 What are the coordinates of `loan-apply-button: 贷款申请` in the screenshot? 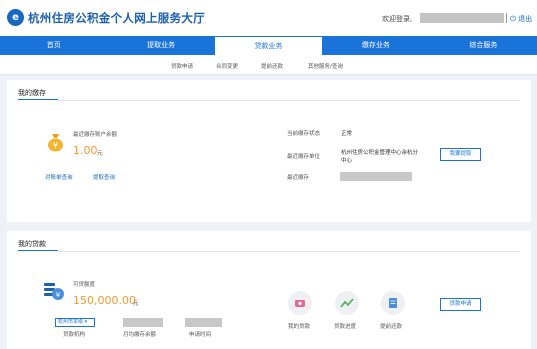 It's located at (460, 304).